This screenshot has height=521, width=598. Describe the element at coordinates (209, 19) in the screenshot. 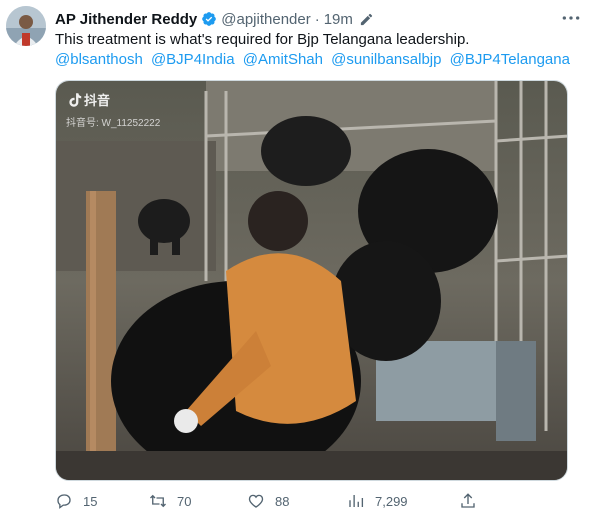

I see `verified-badge-icon` at that location.